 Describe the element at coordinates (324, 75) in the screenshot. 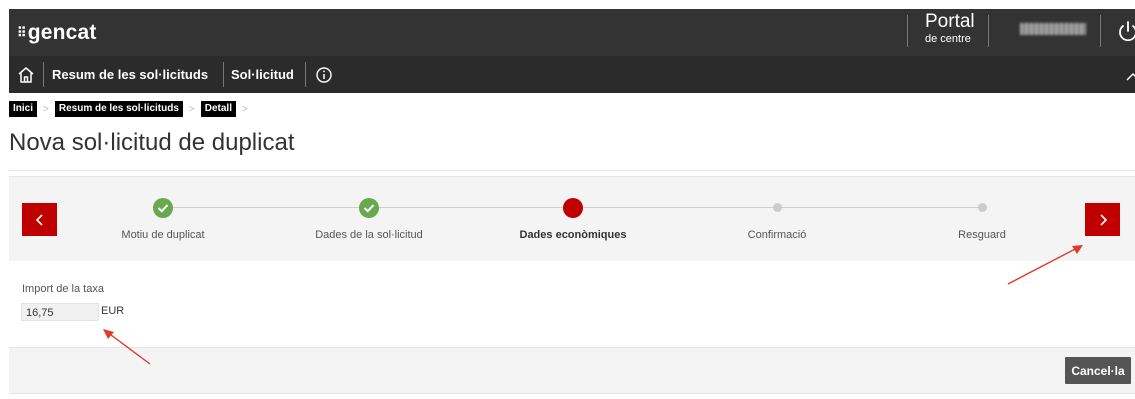

I see `info-icon` at that location.